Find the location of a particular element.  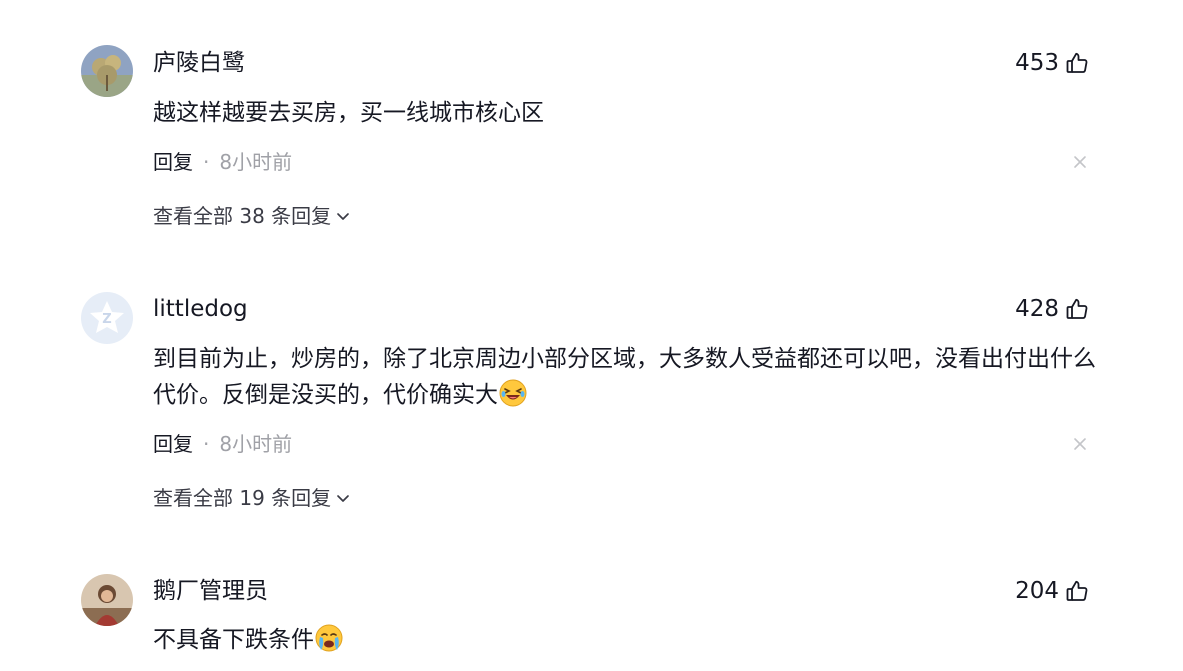

like-count: 428 is located at coordinates (1037, 309).